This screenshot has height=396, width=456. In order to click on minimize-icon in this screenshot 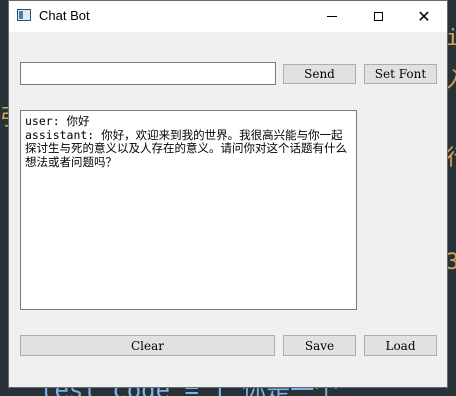, I will do `click(332, 16)`.